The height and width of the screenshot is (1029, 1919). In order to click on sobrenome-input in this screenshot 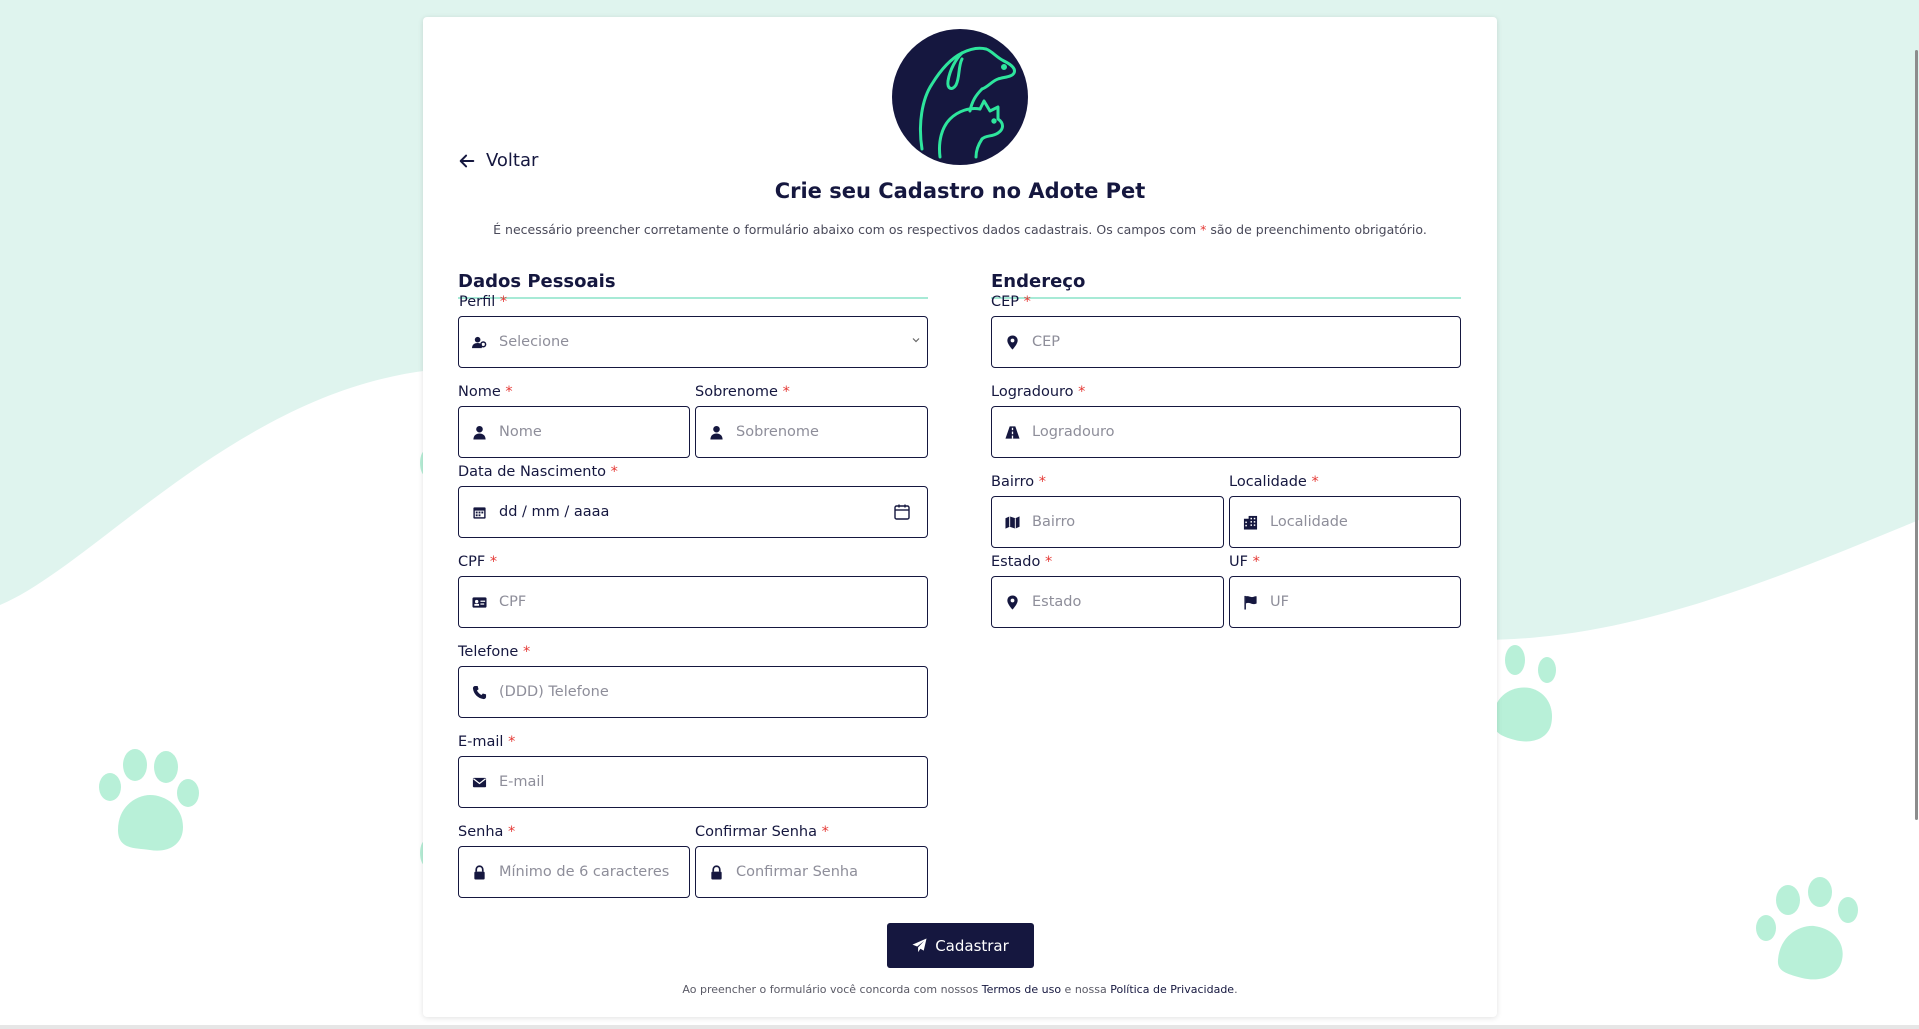, I will do `click(831, 432)`.